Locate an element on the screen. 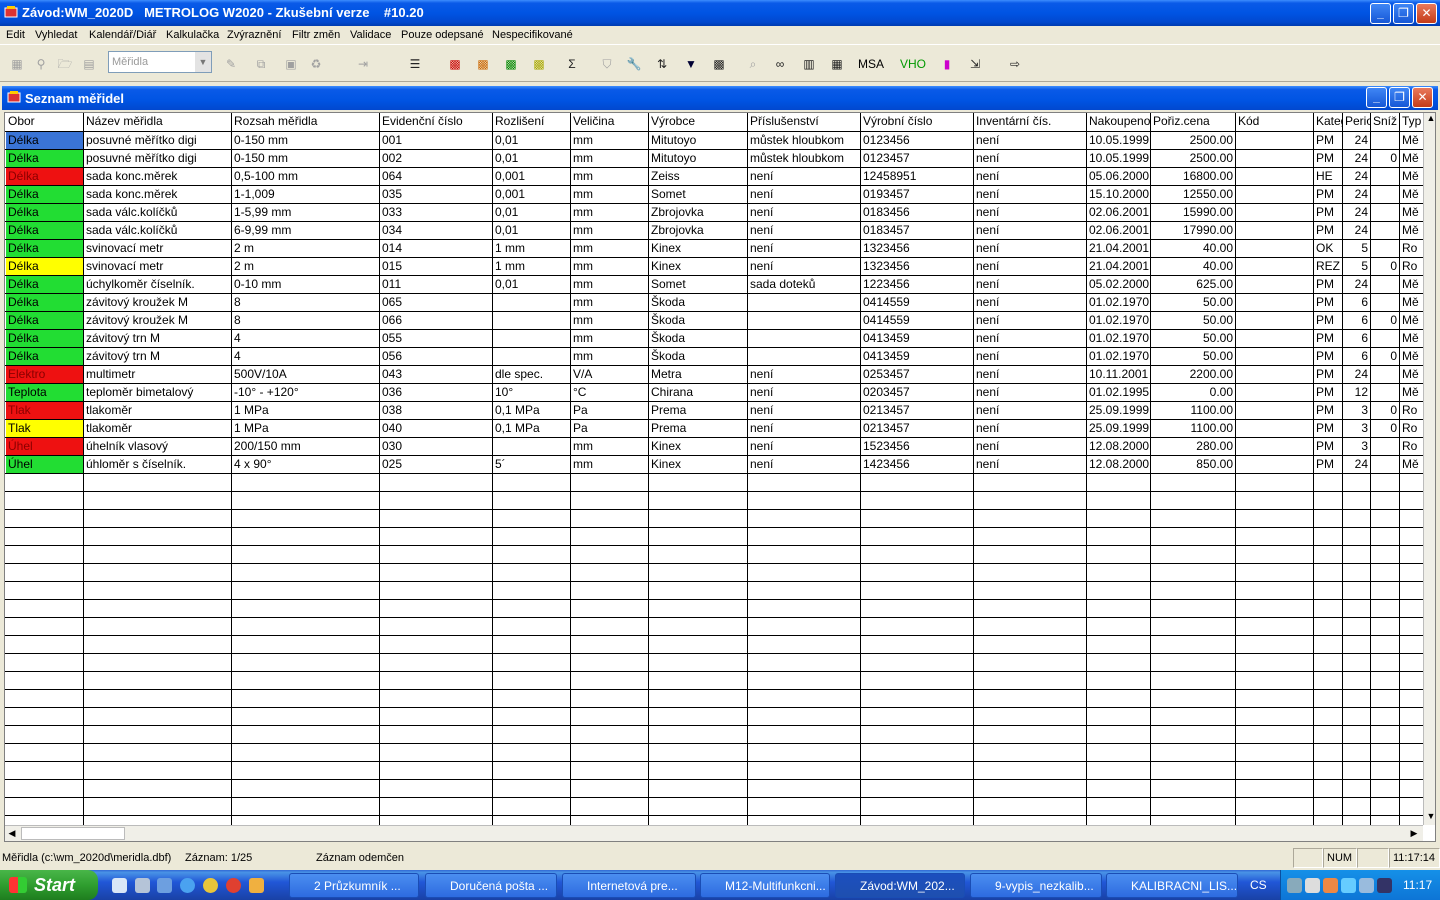  cell-cena: 1100.00 is located at coordinates (1193, 428).